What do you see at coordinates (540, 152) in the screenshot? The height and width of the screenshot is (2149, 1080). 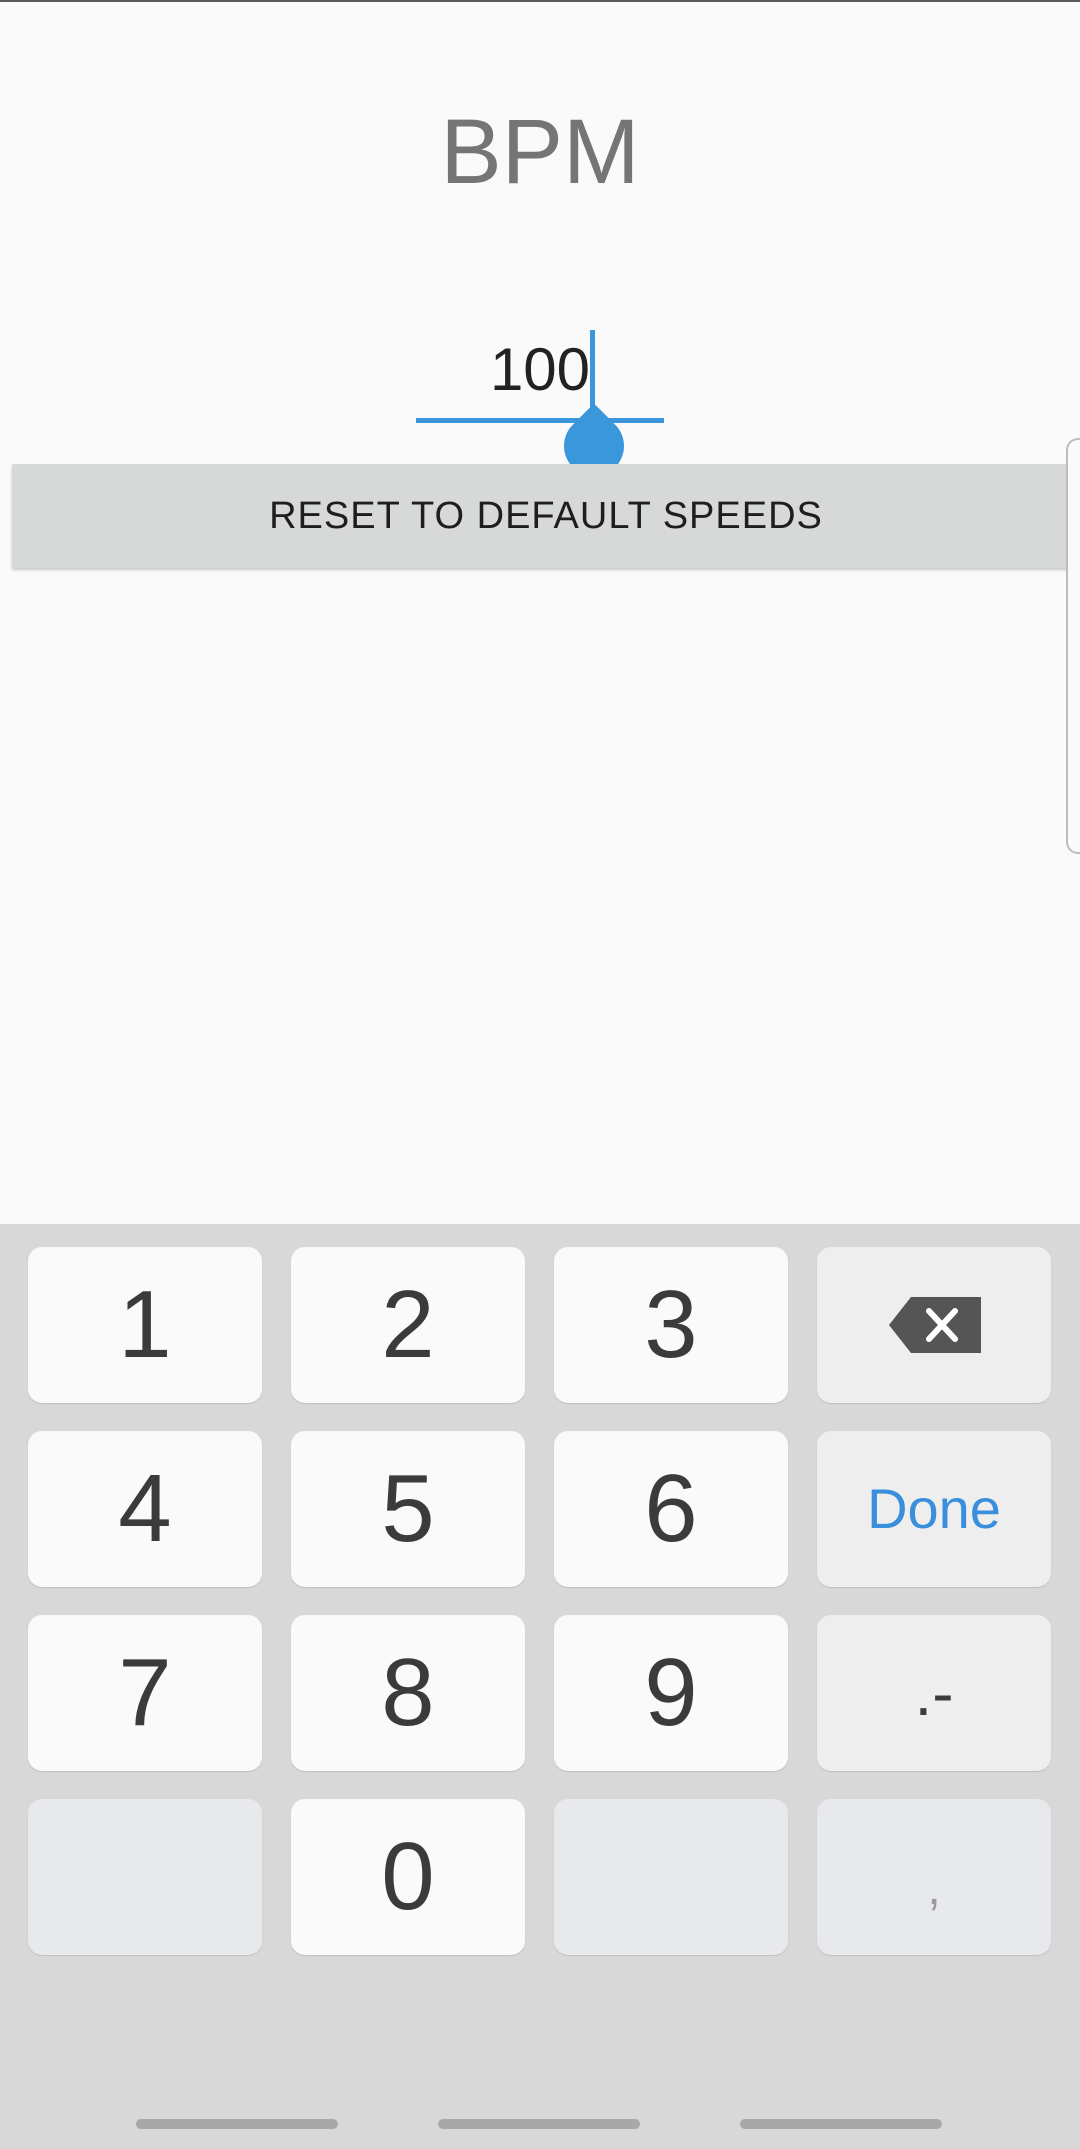 I see `page-title: BPM` at bounding box center [540, 152].